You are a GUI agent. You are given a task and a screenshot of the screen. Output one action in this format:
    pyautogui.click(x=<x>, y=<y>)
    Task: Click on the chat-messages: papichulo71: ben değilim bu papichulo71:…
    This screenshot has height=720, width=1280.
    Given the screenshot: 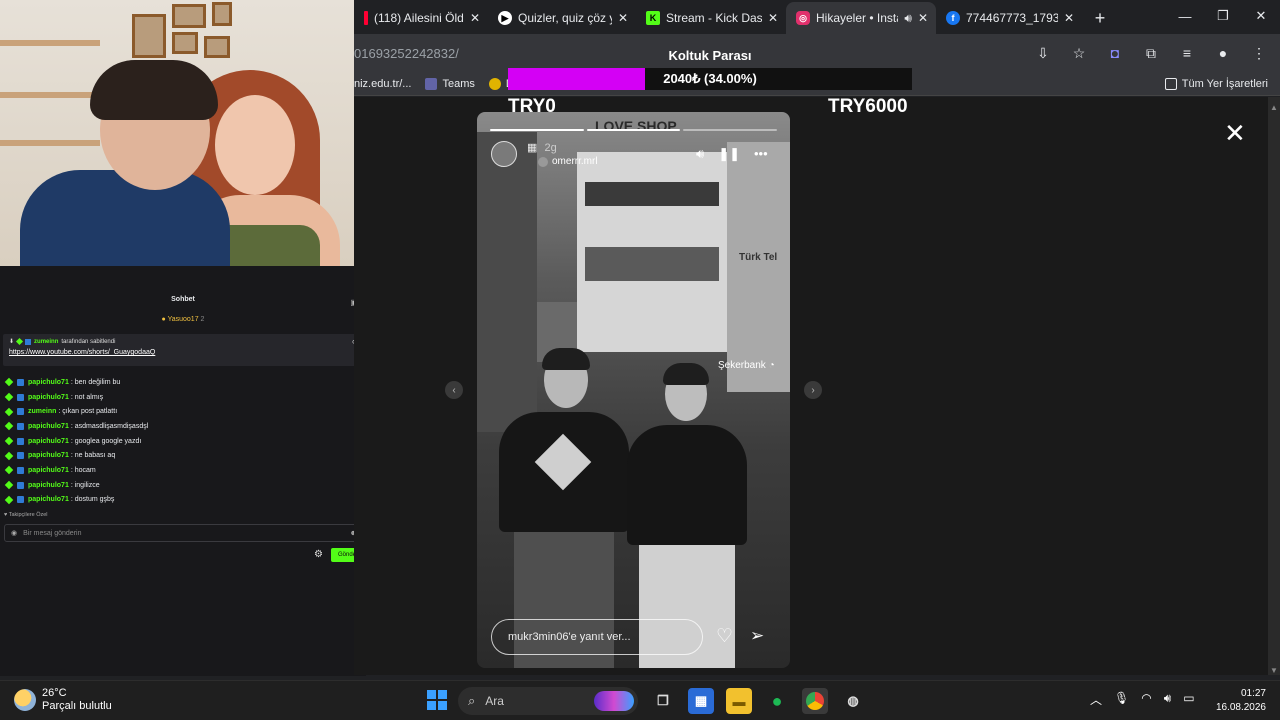 What is the action you would take?
    pyautogui.click(x=182, y=441)
    